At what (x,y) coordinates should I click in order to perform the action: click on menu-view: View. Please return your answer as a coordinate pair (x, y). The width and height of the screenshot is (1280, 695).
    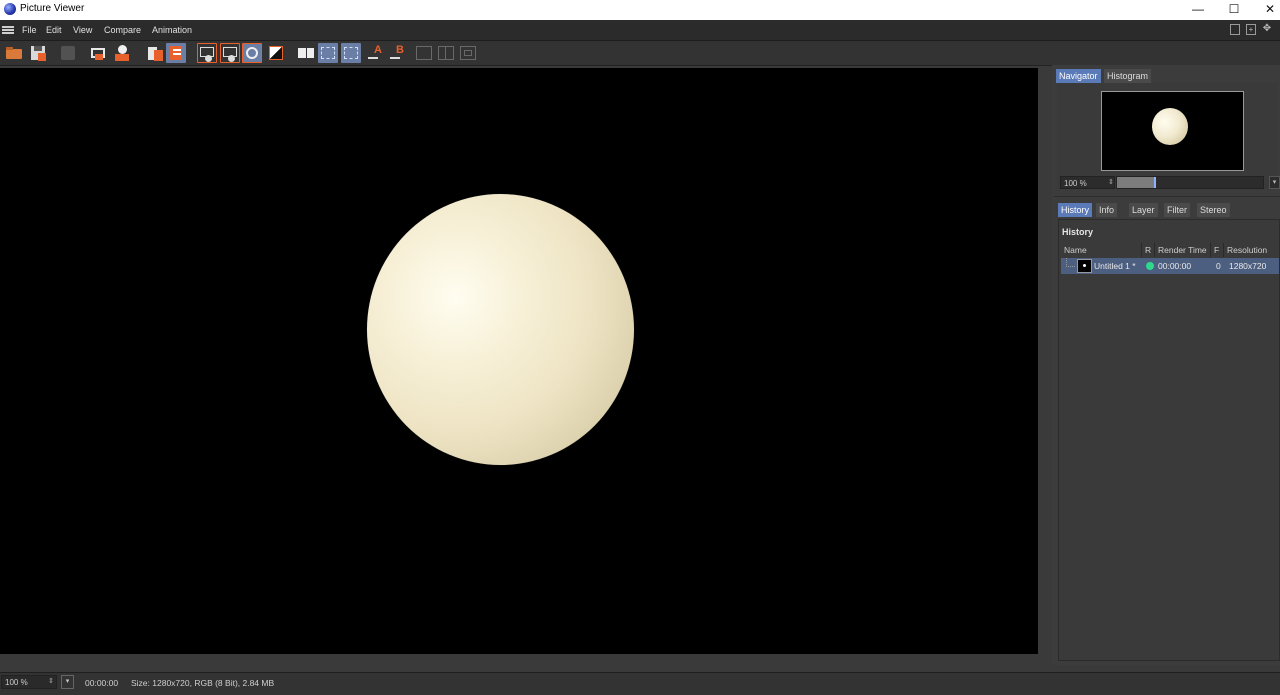
    Looking at the image, I should click on (82, 30).